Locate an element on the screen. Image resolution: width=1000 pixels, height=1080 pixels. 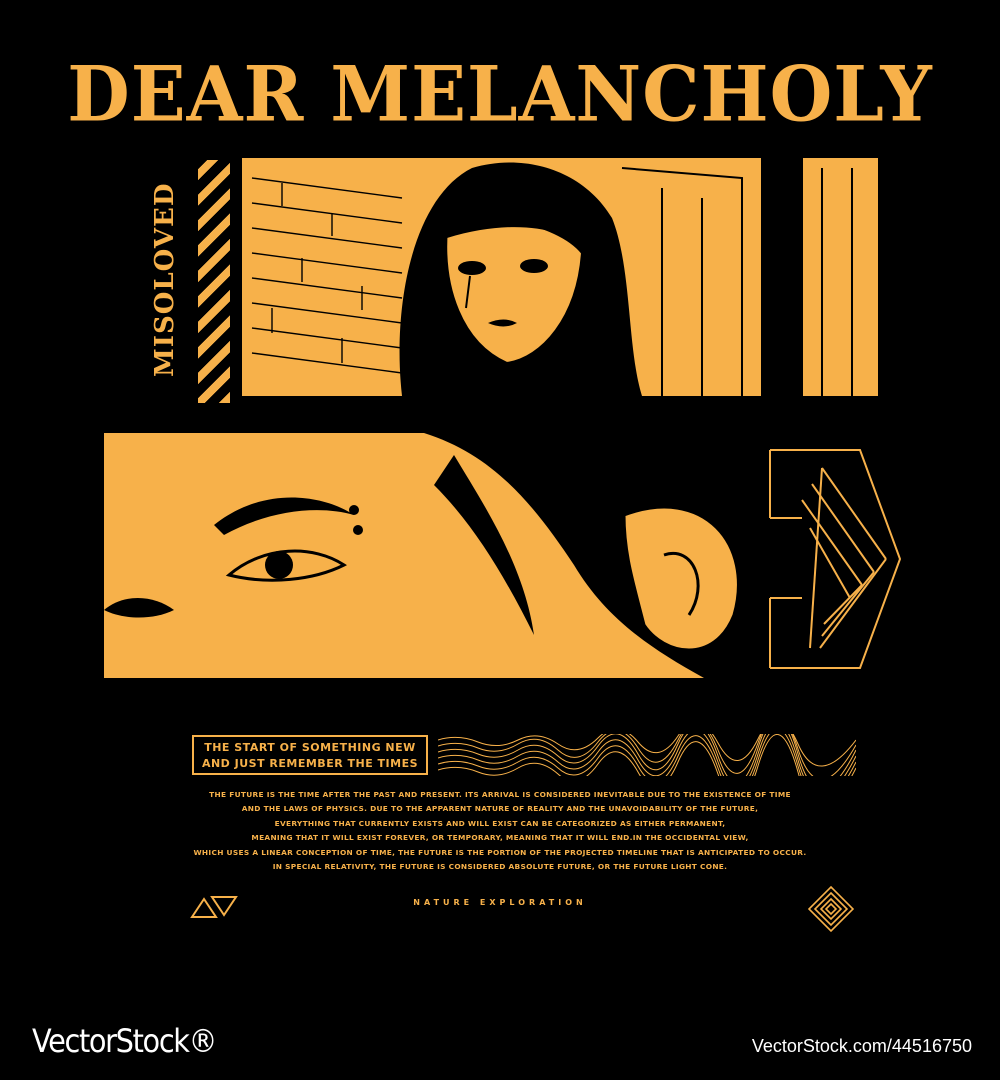
illustration-girl-panel is located at coordinates (560, 277).